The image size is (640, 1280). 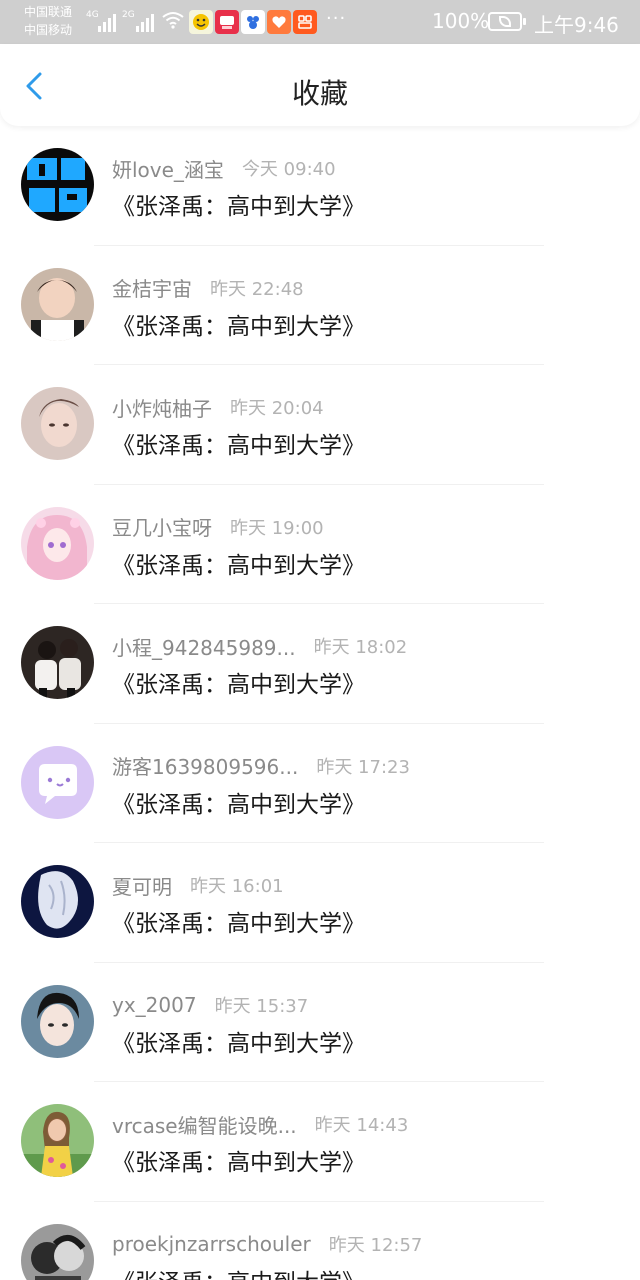 I want to click on timestamp: 昨天 20:04, so click(x=277, y=408).